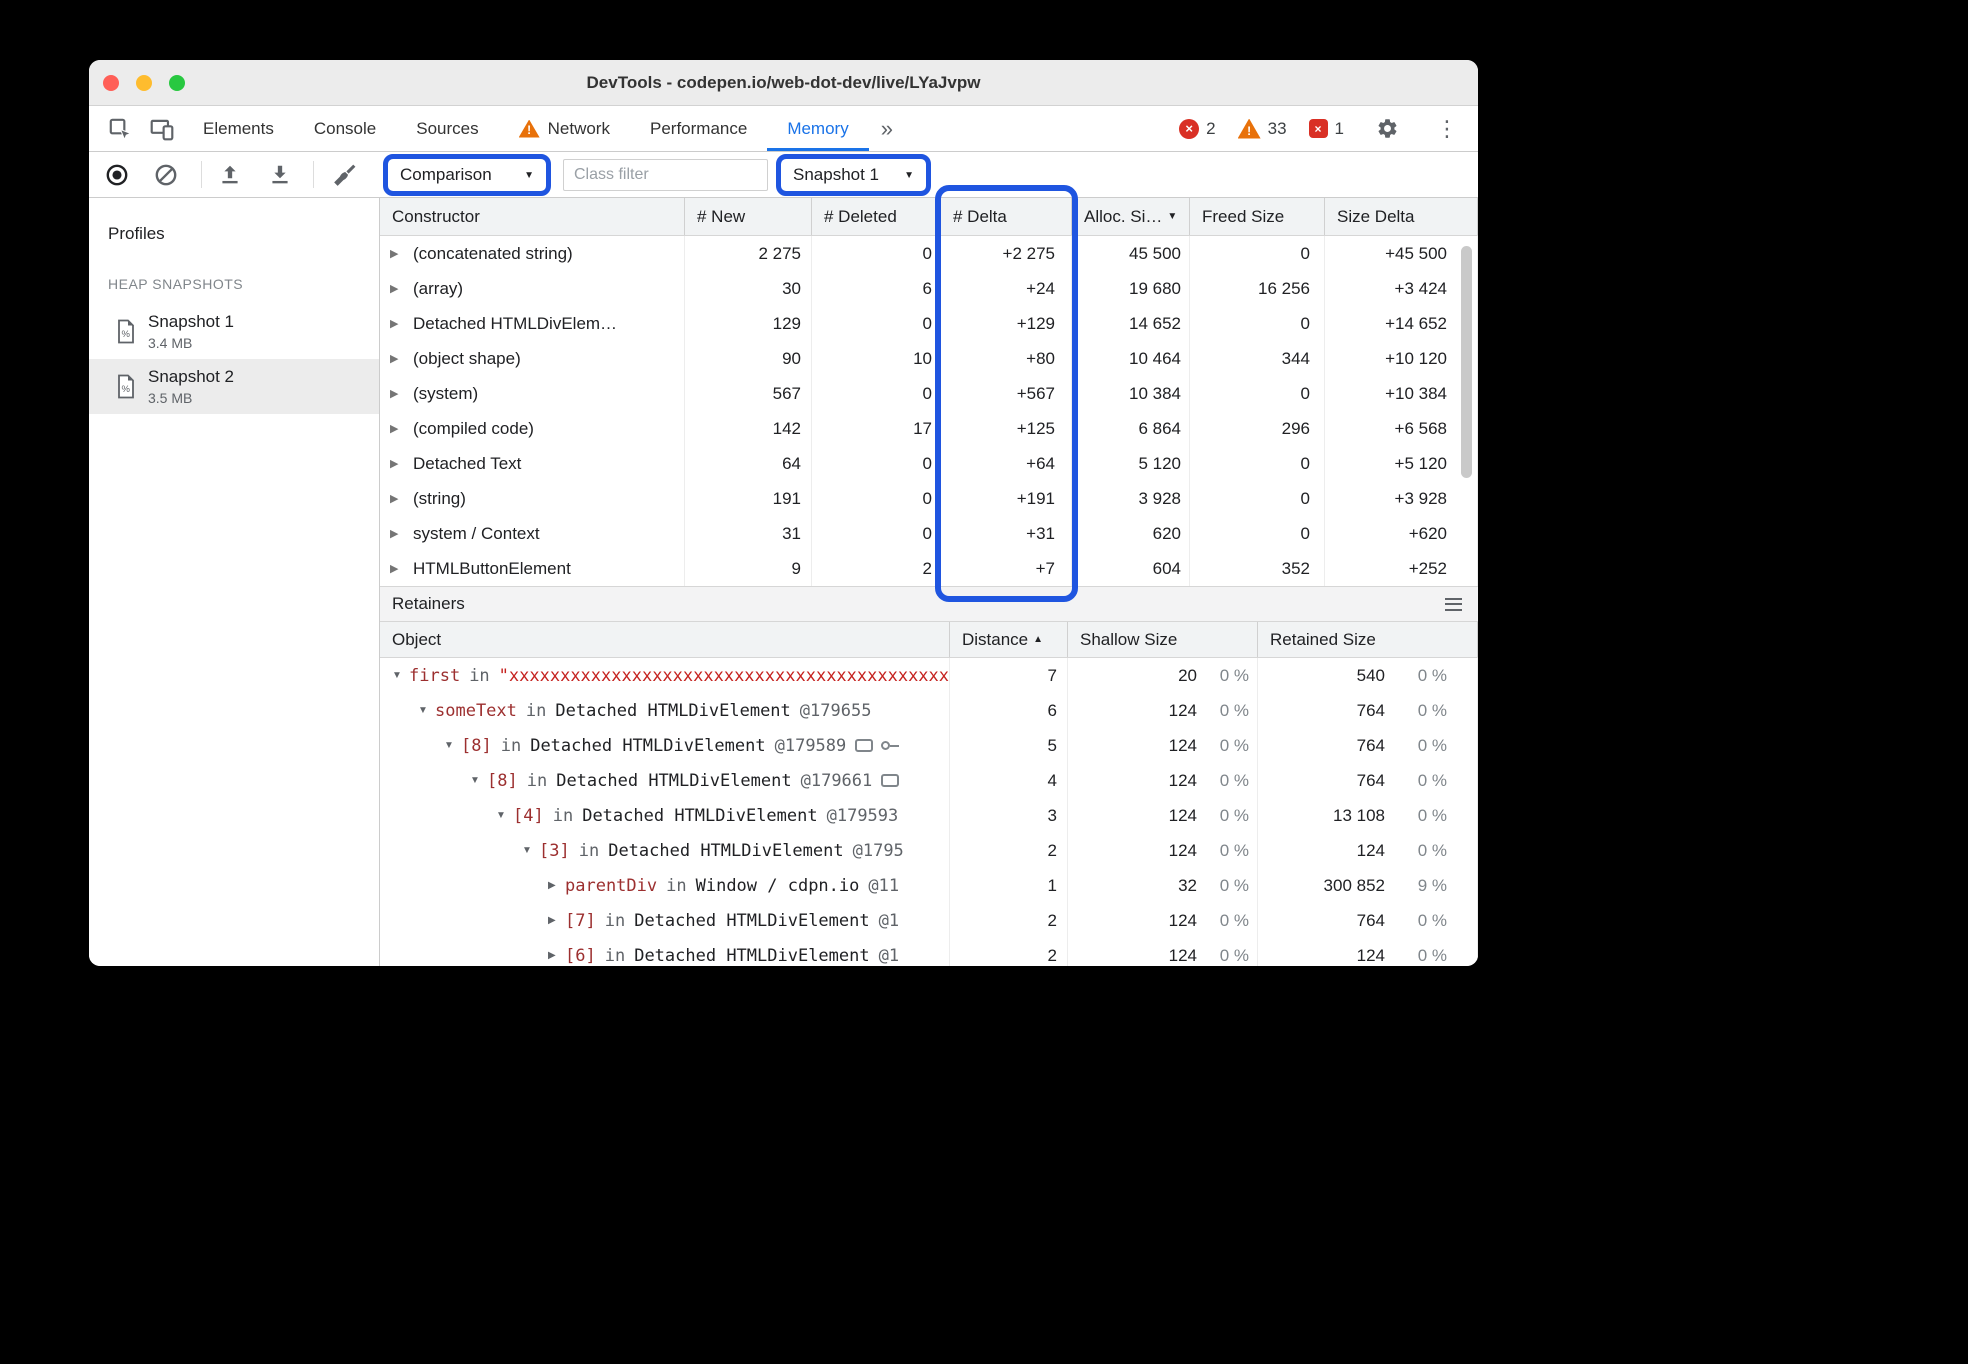 Image resolution: width=1968 pixels, height=1364 pixels. What do you see at coordinates (1370, 780) in the screenshot?
I see `retained-size-value: 764` at bounding box center [1370, 780].